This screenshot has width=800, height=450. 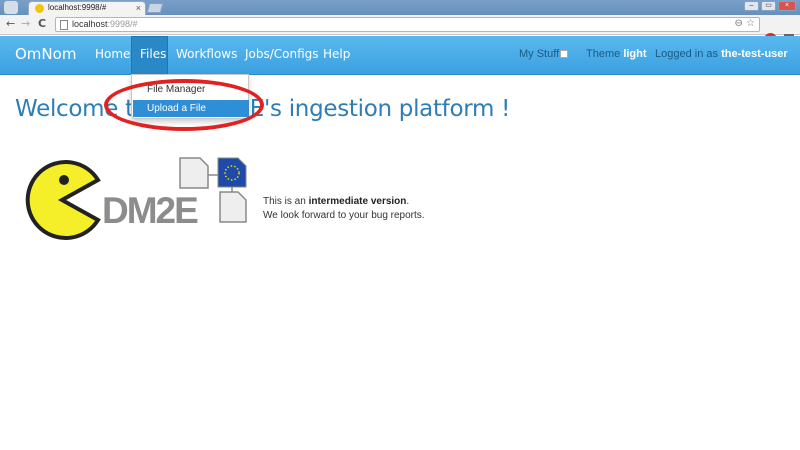 I want to click on address-bar: localhost:9998/# ⊖ ☆, so click(x=407, y=24).